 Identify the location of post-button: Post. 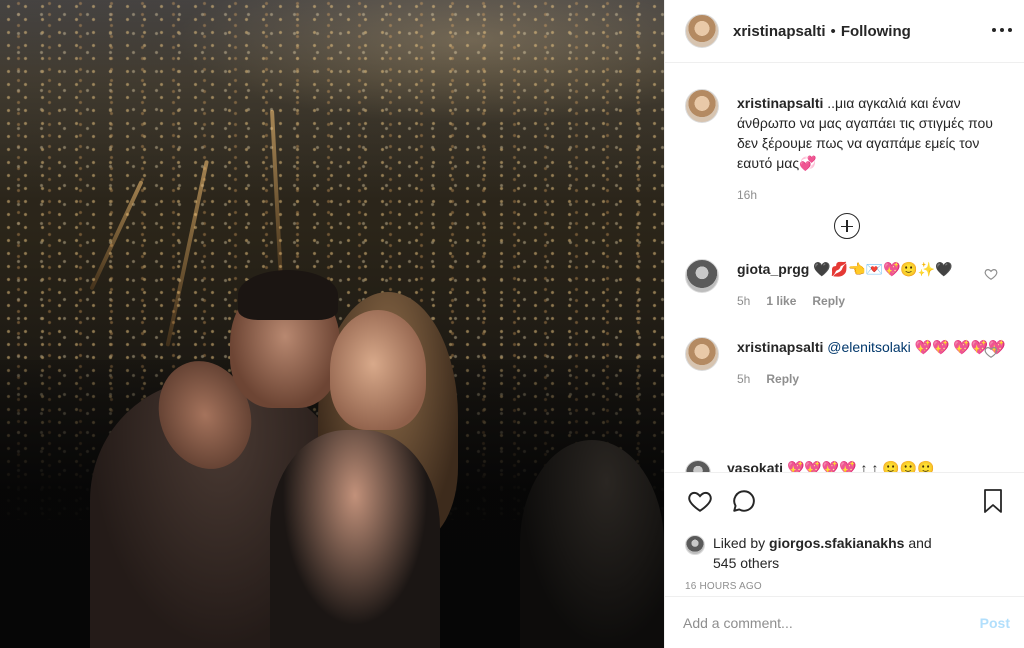
(995, 623).